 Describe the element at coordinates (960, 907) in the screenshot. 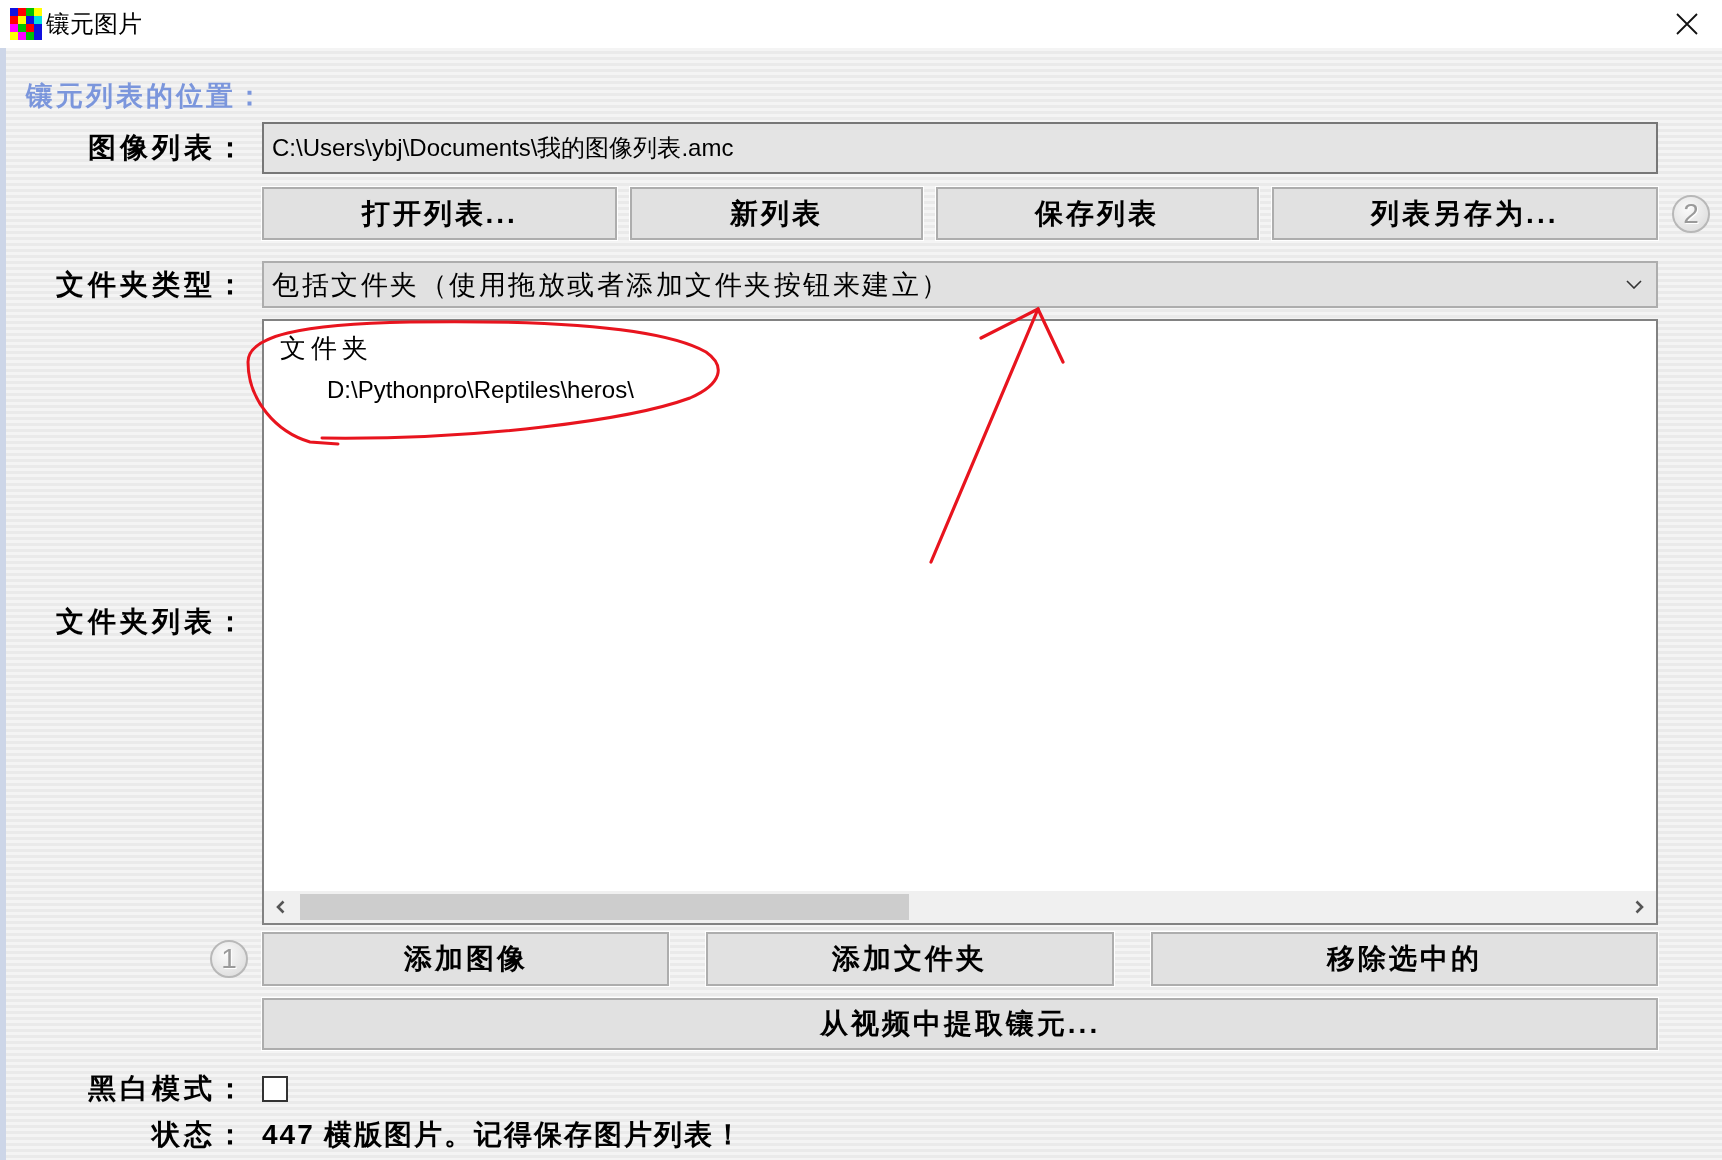

I see `horizontal-scrollbar` at that location.